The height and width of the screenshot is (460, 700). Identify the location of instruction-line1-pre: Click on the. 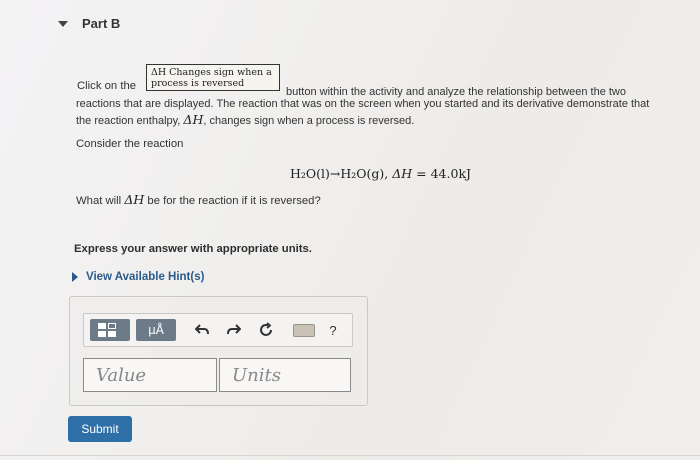
(107, 86).